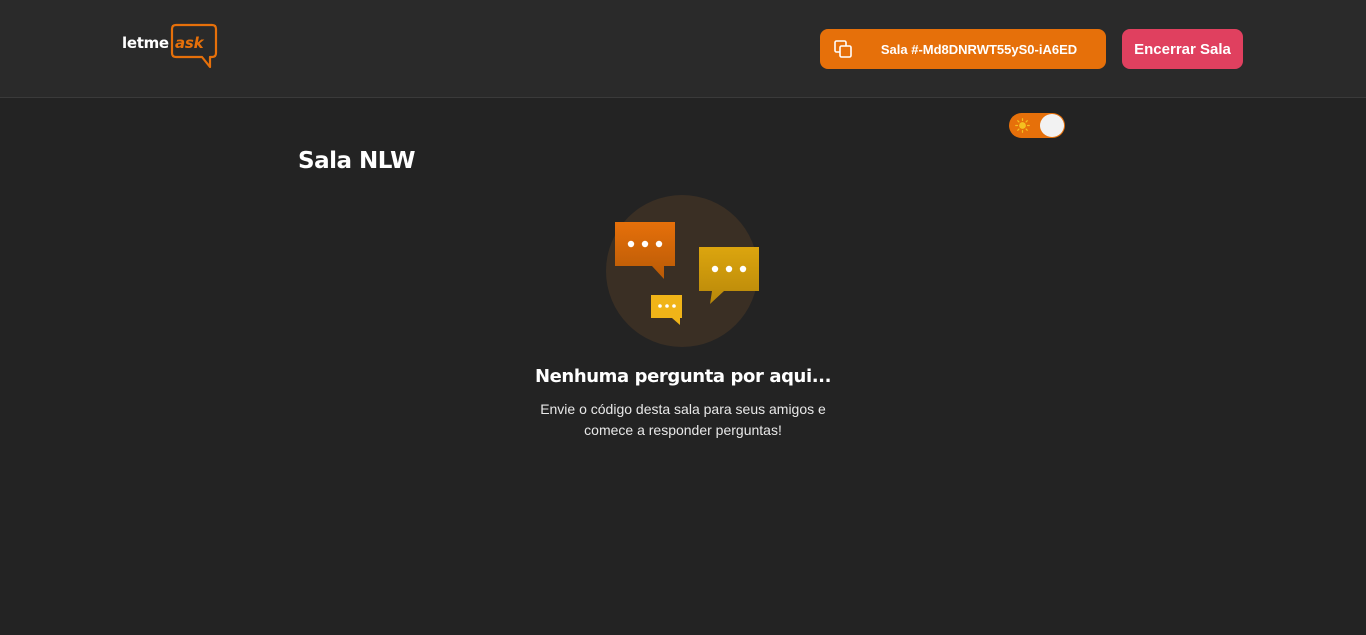 This screenshot has height=635, width=1366. Describe the element at coordinates (172, 47) in the screenshot. I see `logo: letme ask` at that location.